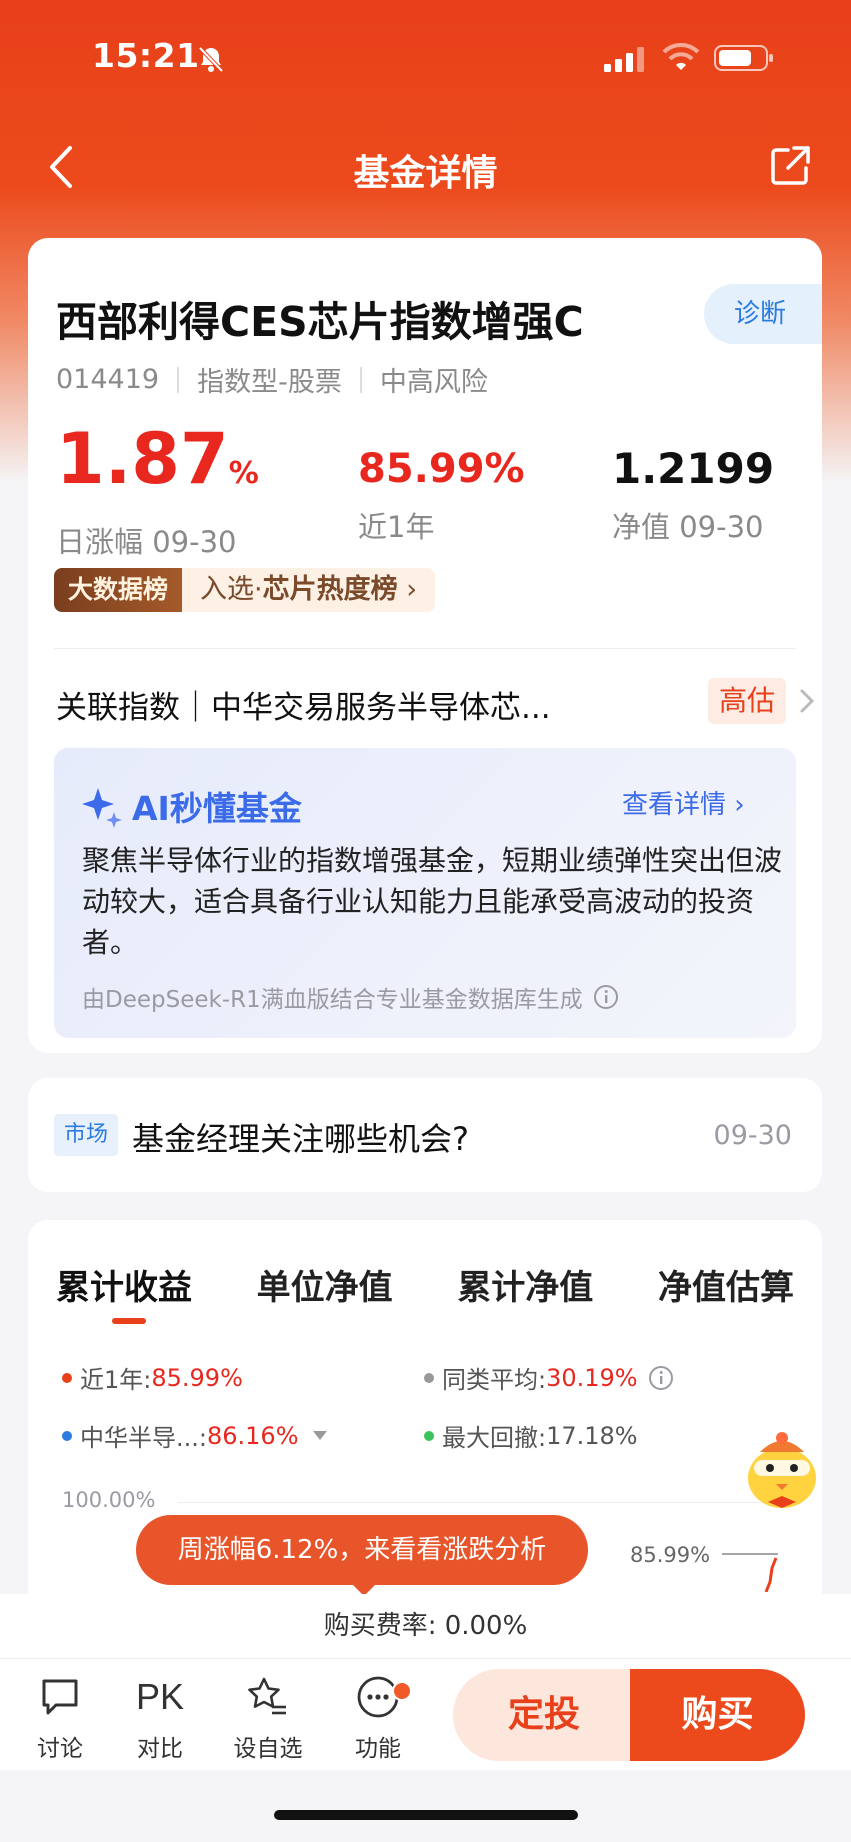 The height and width of the screenshot is (1842, 851). What do you see at coordinates (726, 1284) in the screenshot?
I see `tab-nav-estimate: 净值估算` at bounding box center [726, 1284].